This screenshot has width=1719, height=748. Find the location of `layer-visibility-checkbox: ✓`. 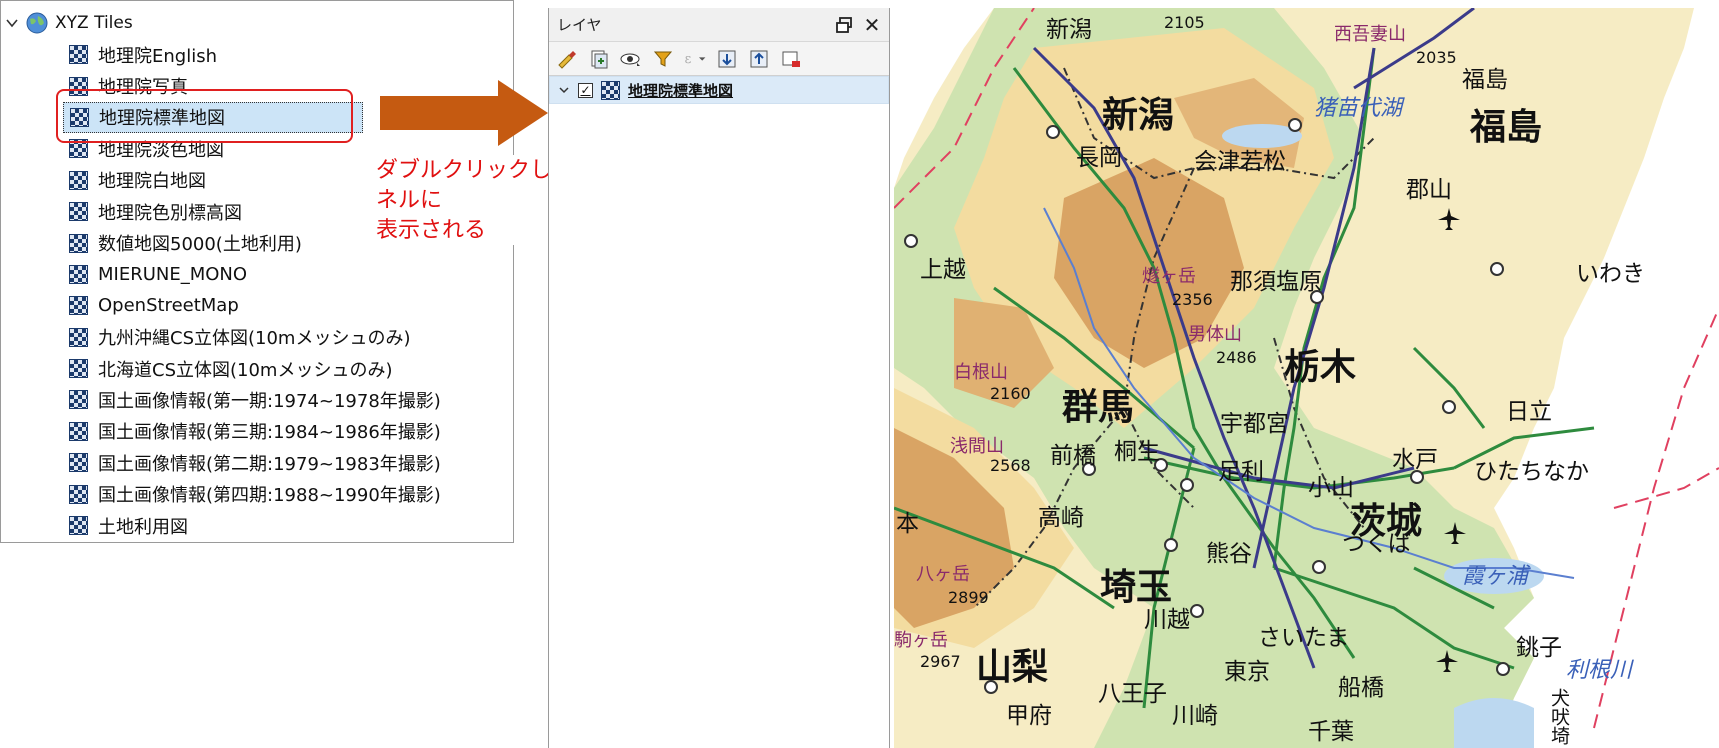

layer-visibility-checkbox: ✓ is located at coordinates (585, 90).